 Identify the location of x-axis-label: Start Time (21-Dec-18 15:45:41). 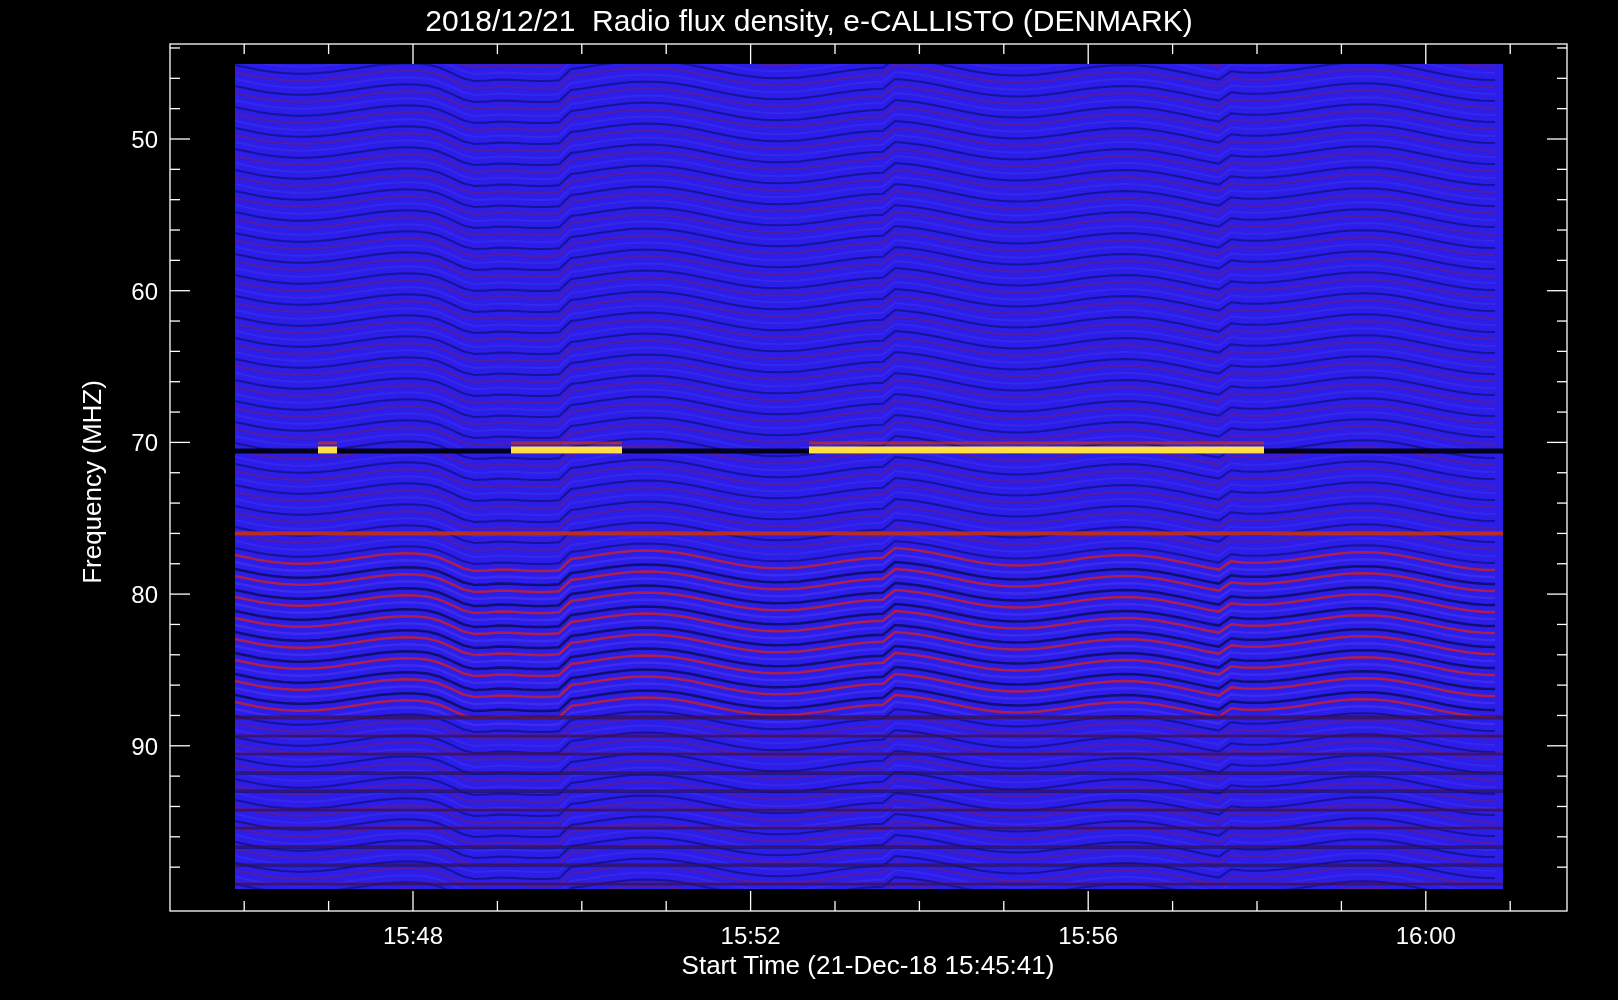
(868, 965).